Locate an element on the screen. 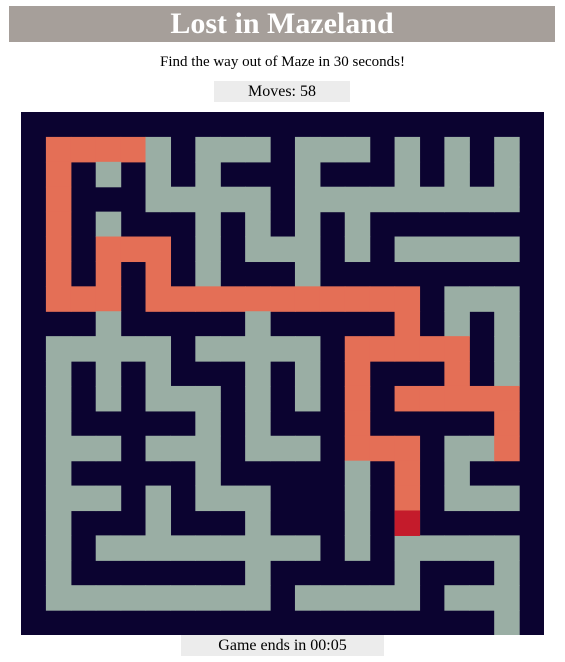 The width and height of the screenshot is (565, 662). title-bar: Lost in Mazeland is located at coordinates (282, 24).